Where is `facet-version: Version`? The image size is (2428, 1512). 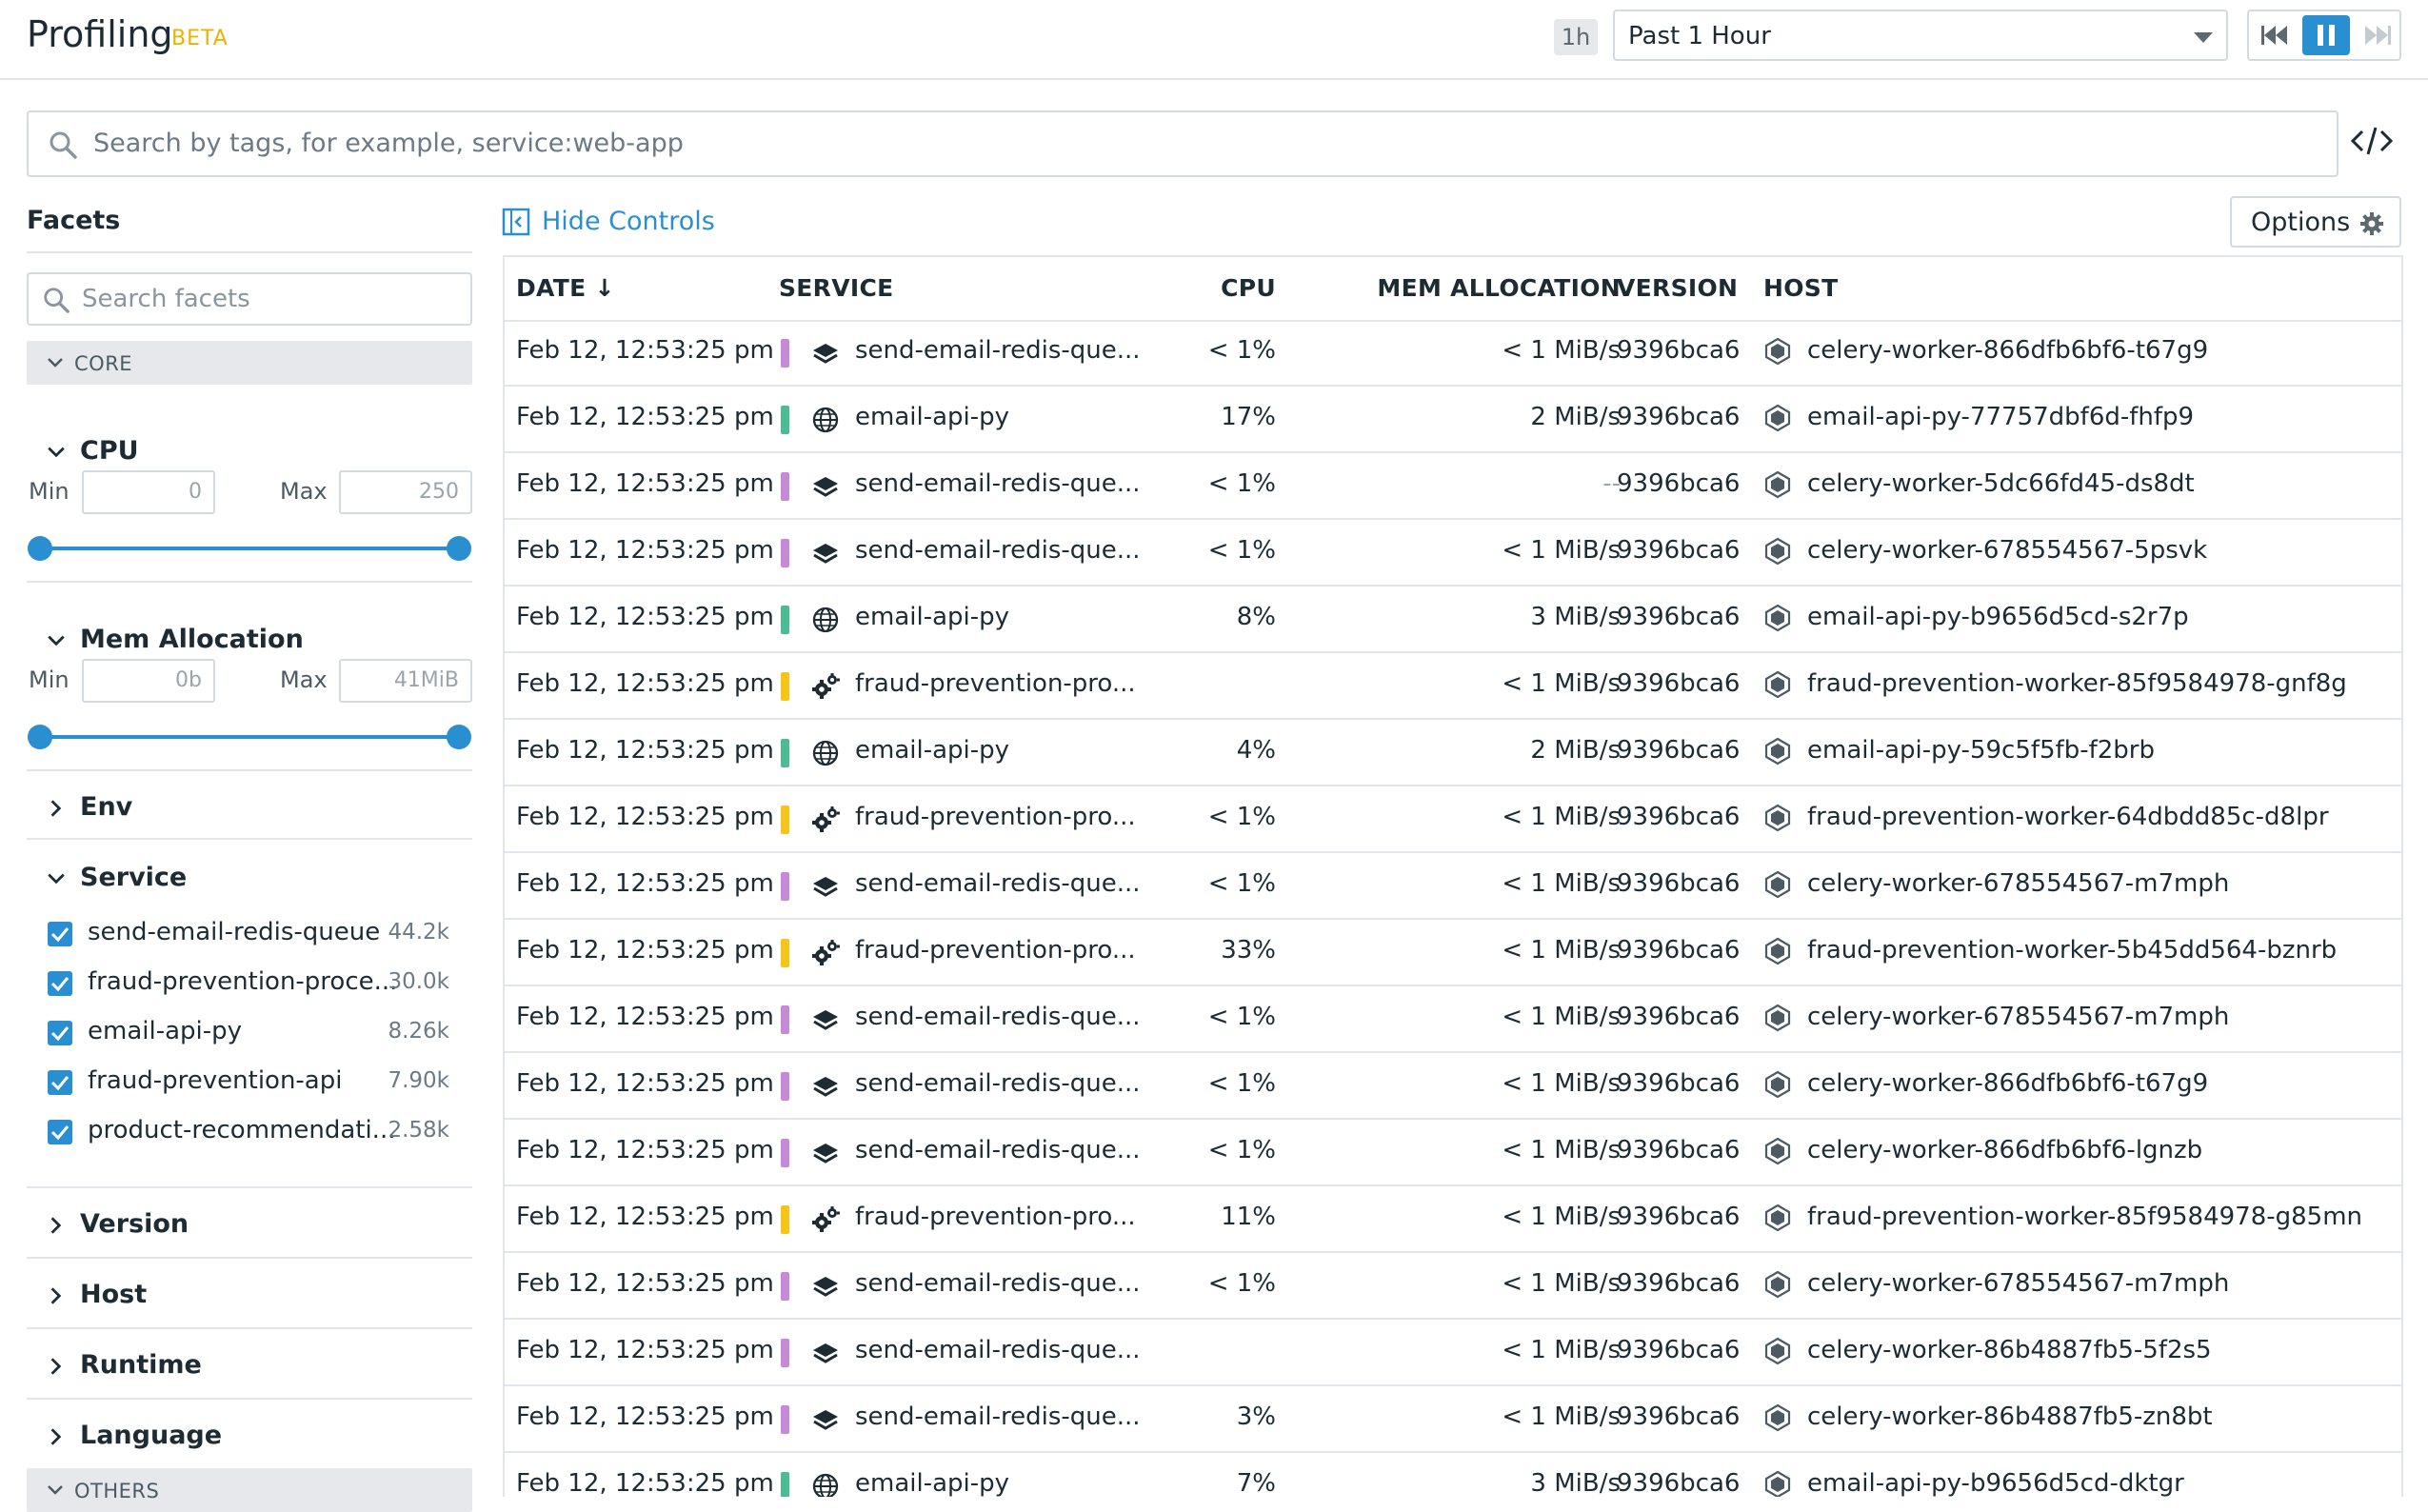
facet-version: Version is located at coordinates (249, 1224).